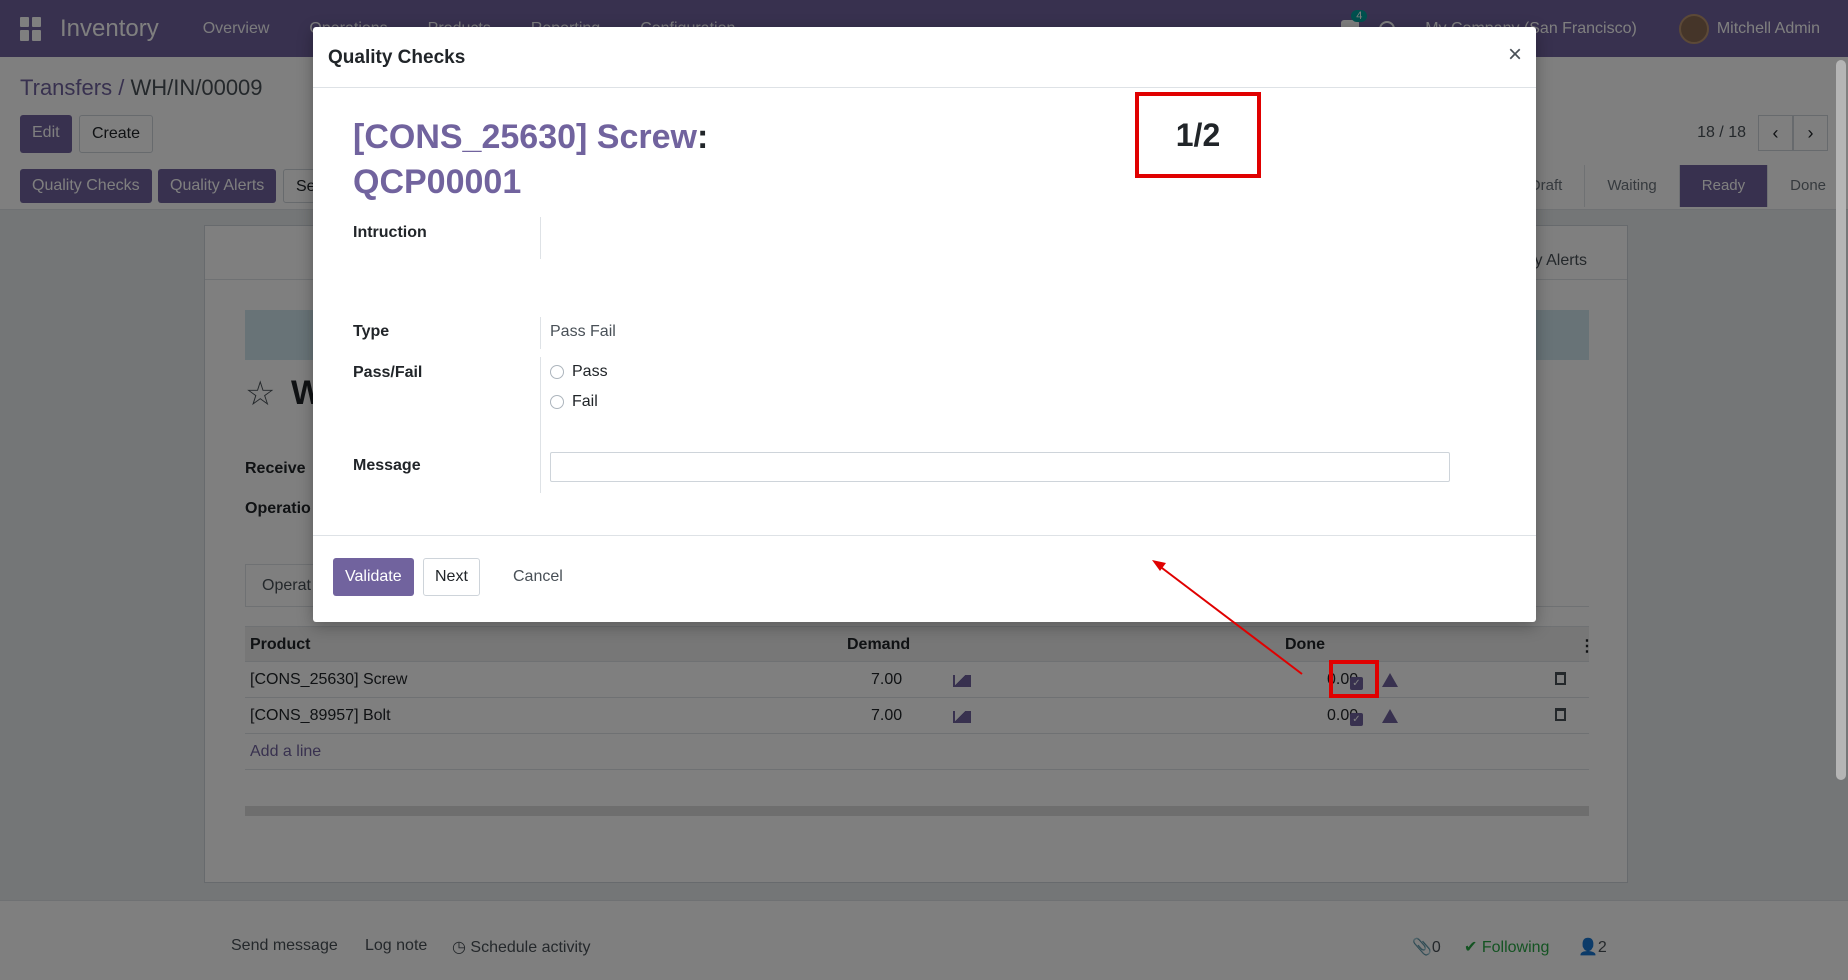 The height and width of the screenshot is (980, 1848). What do you see at coordinates (373, 577) in the screenshot?
I see `validate-button: Validate` at bounding box center [373, 577].